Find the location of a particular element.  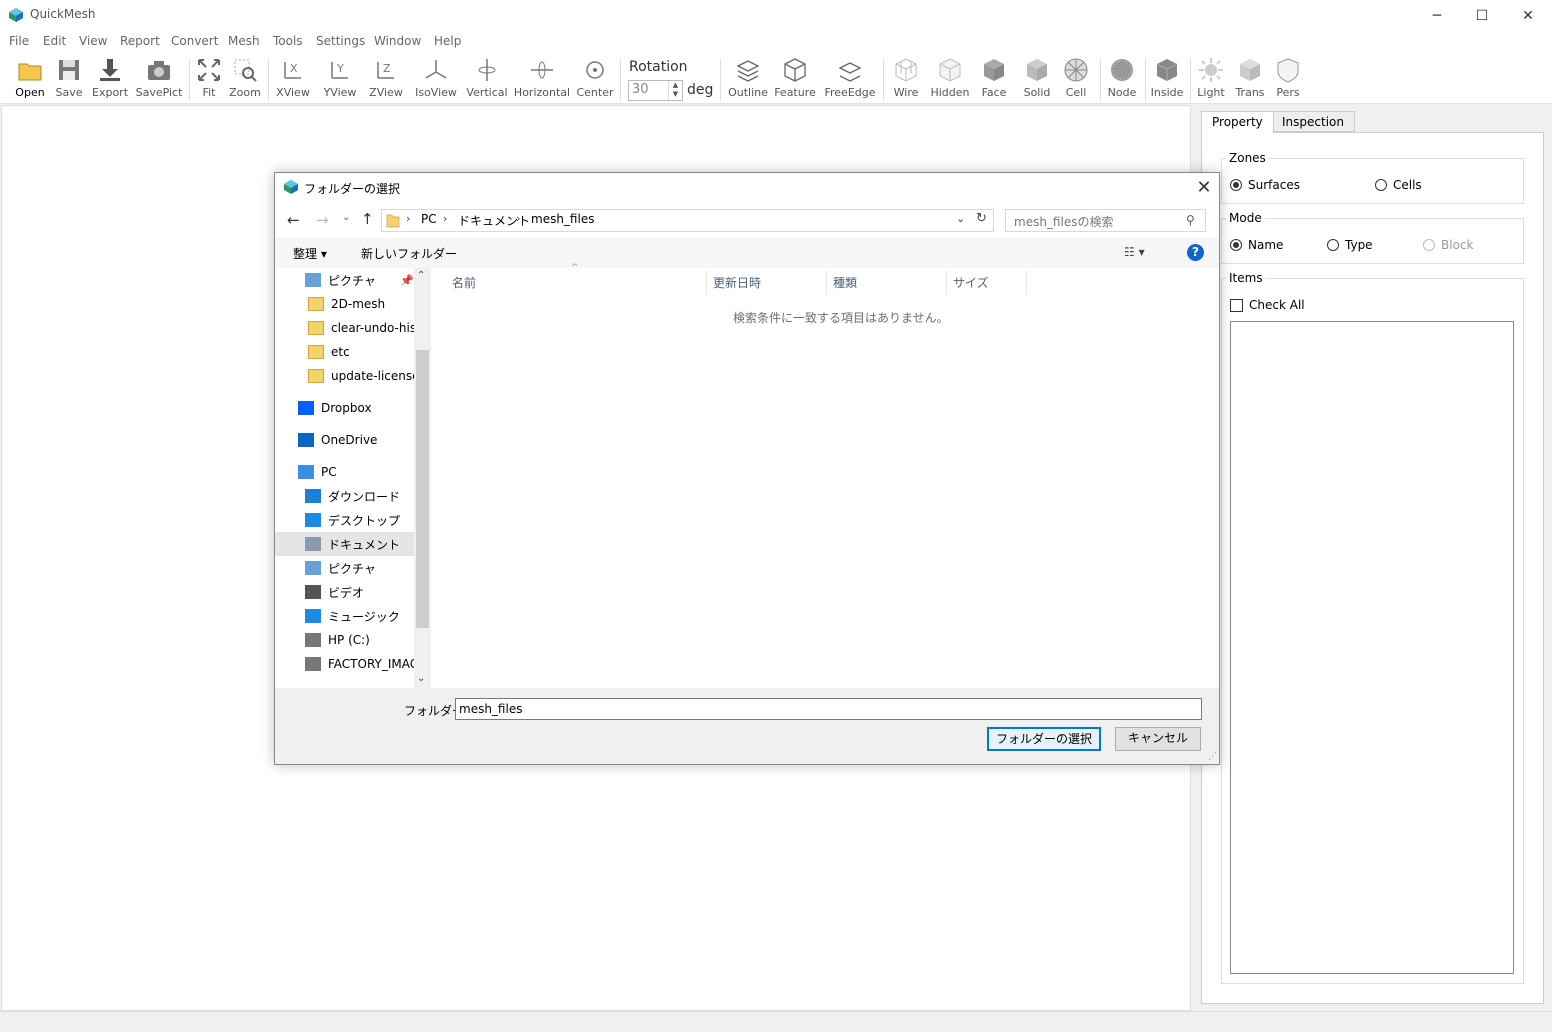

zview-button: Z ZView is located at coordinates (386, 79).